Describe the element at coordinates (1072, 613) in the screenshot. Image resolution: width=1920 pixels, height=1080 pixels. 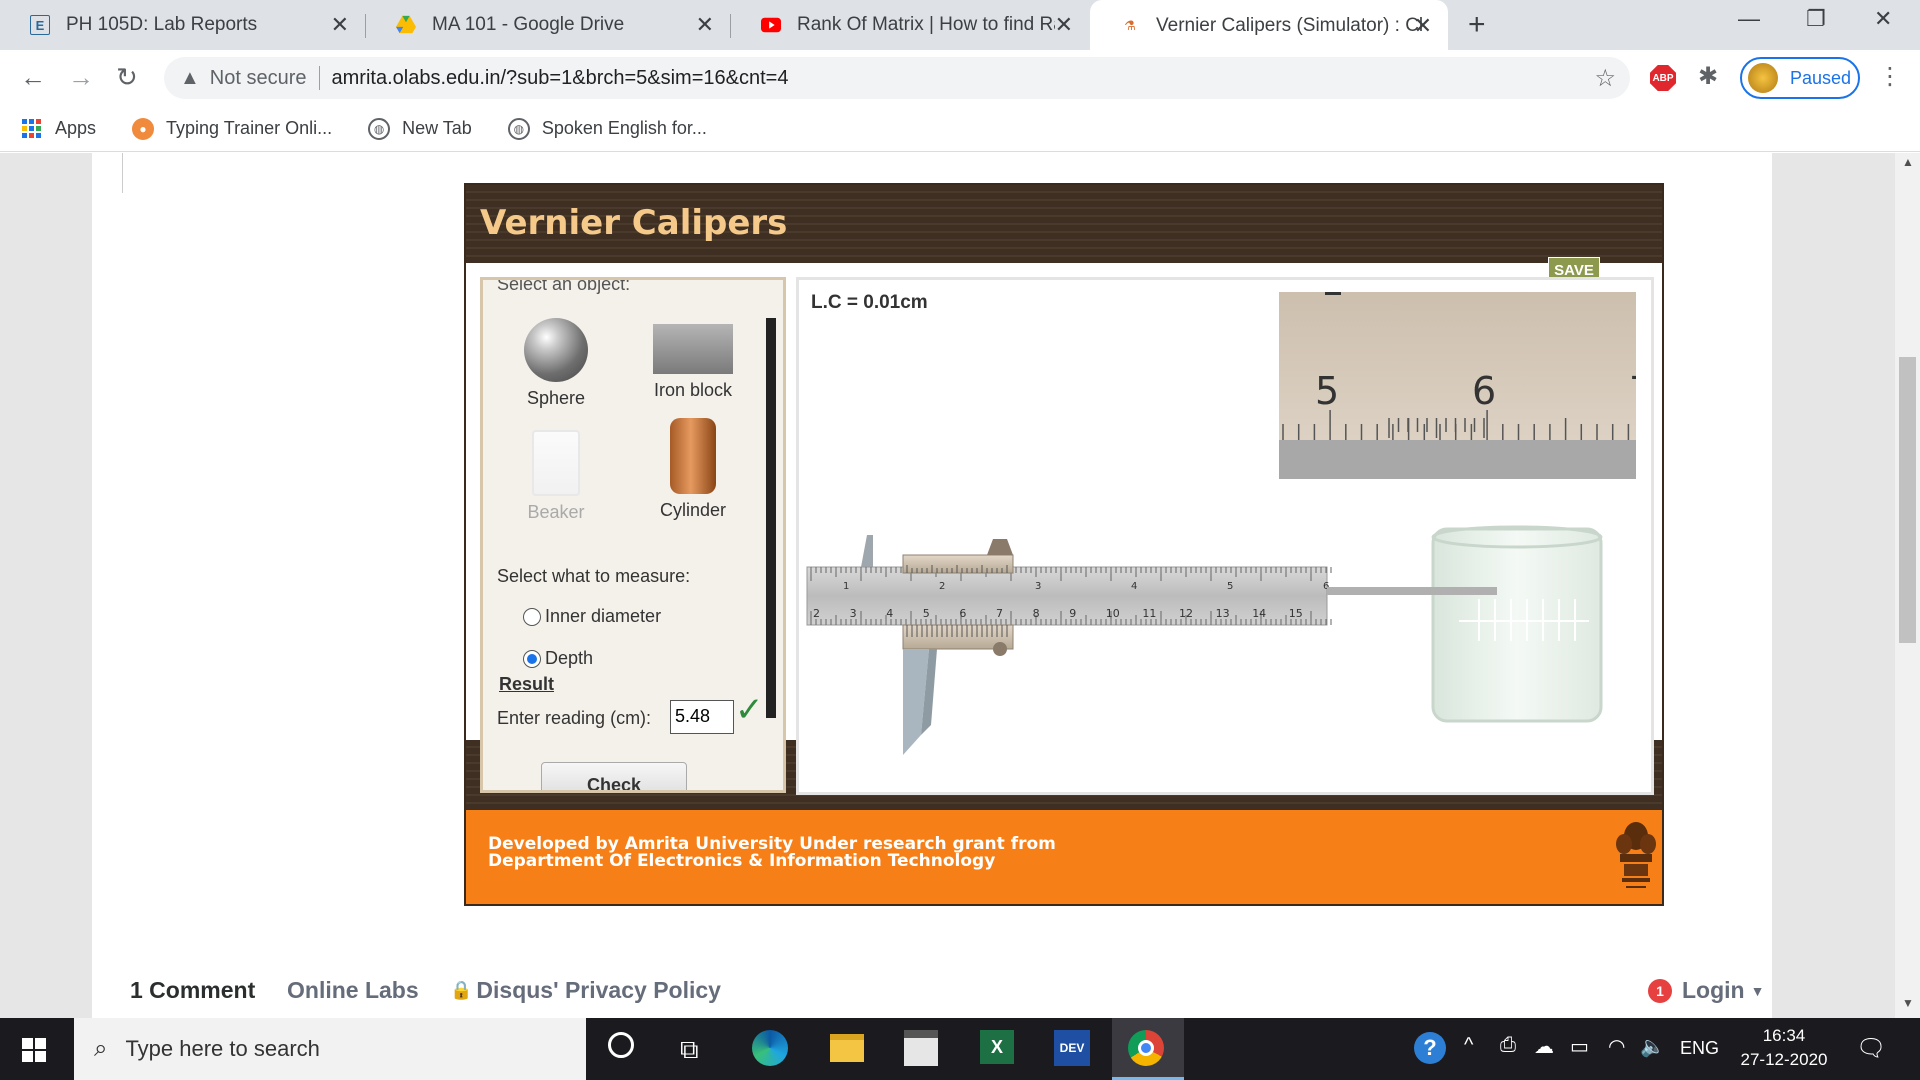
I see `lower-scale-label: 9` at that location.